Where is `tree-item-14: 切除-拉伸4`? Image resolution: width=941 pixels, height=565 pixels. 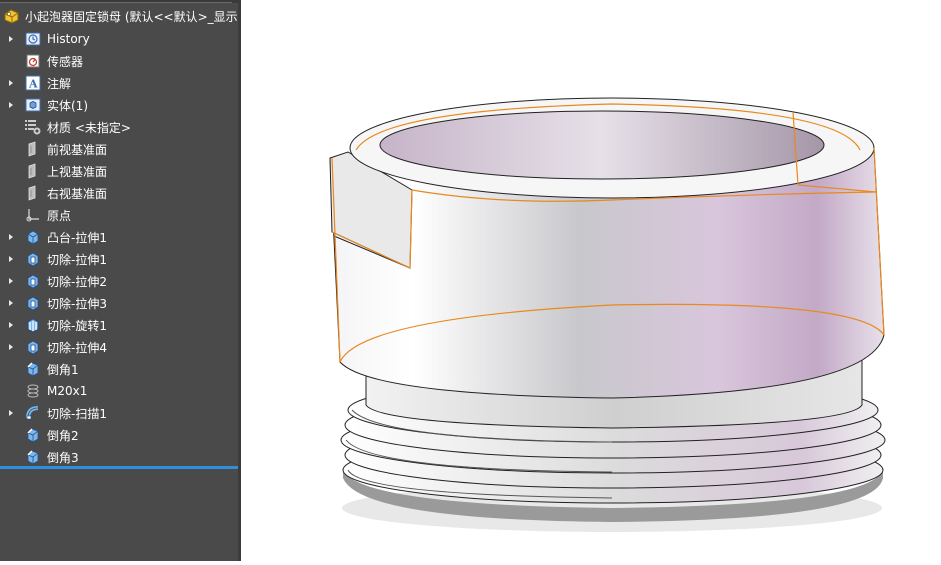
tree-item-14: 切除-拉伸4 is located at coordinates (119, 347).